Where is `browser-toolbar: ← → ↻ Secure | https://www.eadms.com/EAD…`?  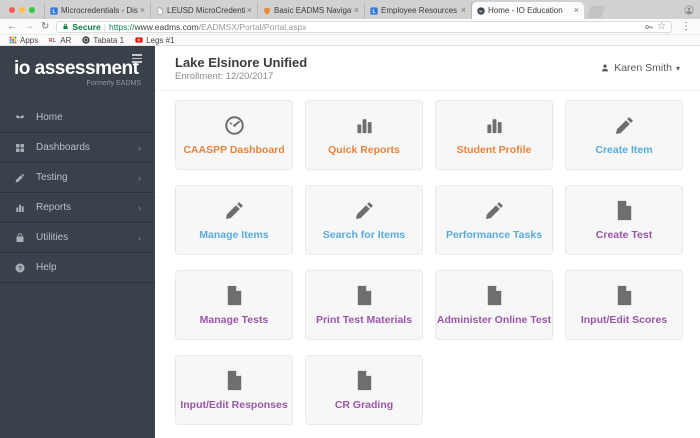
browser-toolbar: ← → ↻ Secure | https://www.eadms.com/EAD… is located at coordinates (350, 27).